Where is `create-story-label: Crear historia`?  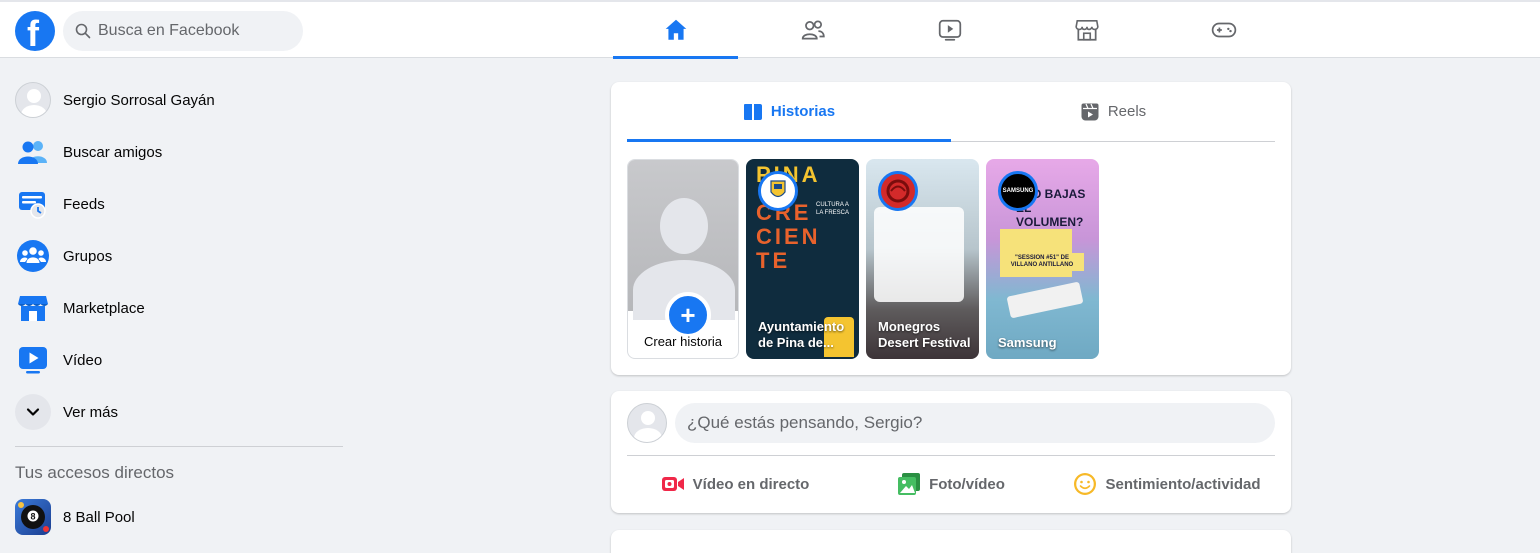 create-story-label: Crear historia is located at coordinates (683, 341).